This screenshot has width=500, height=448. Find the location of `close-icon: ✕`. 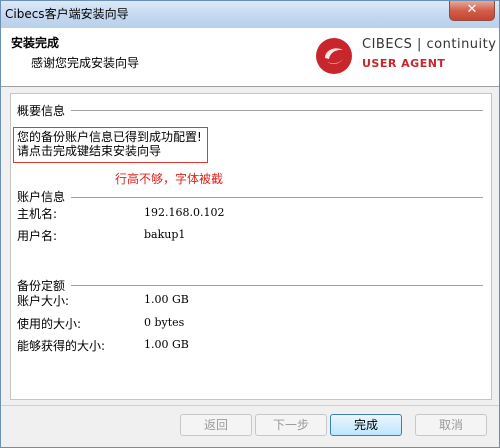

close-icon: ✕ is located at coordinates (472, 9).